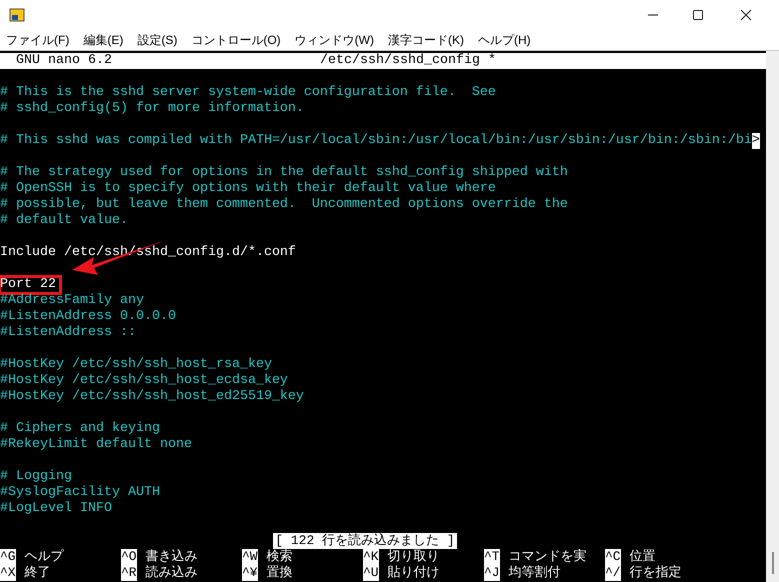  I want to click on menu-item: ヘルプ(H), so click(504, 40).